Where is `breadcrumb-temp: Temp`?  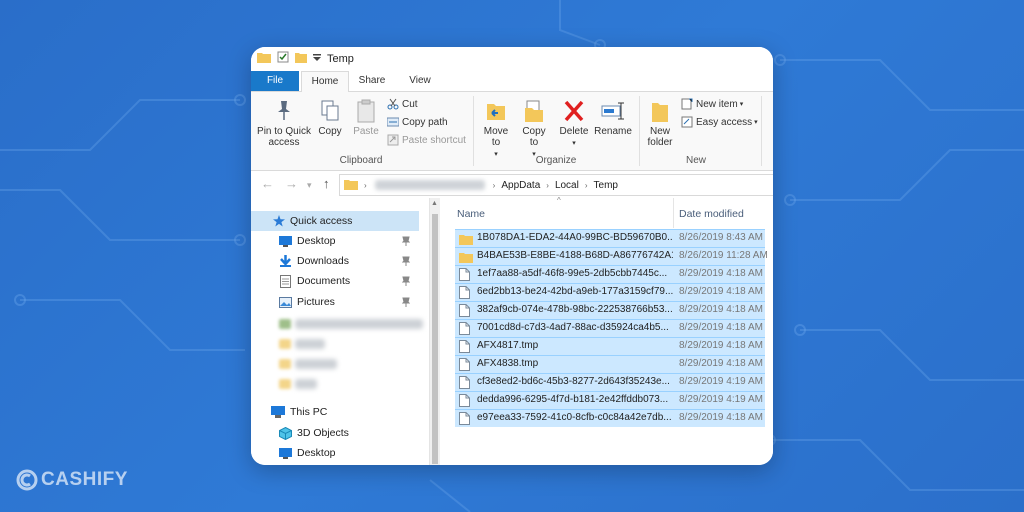 breadcrumb-temp: Temp is located at coordinates (606, 185).